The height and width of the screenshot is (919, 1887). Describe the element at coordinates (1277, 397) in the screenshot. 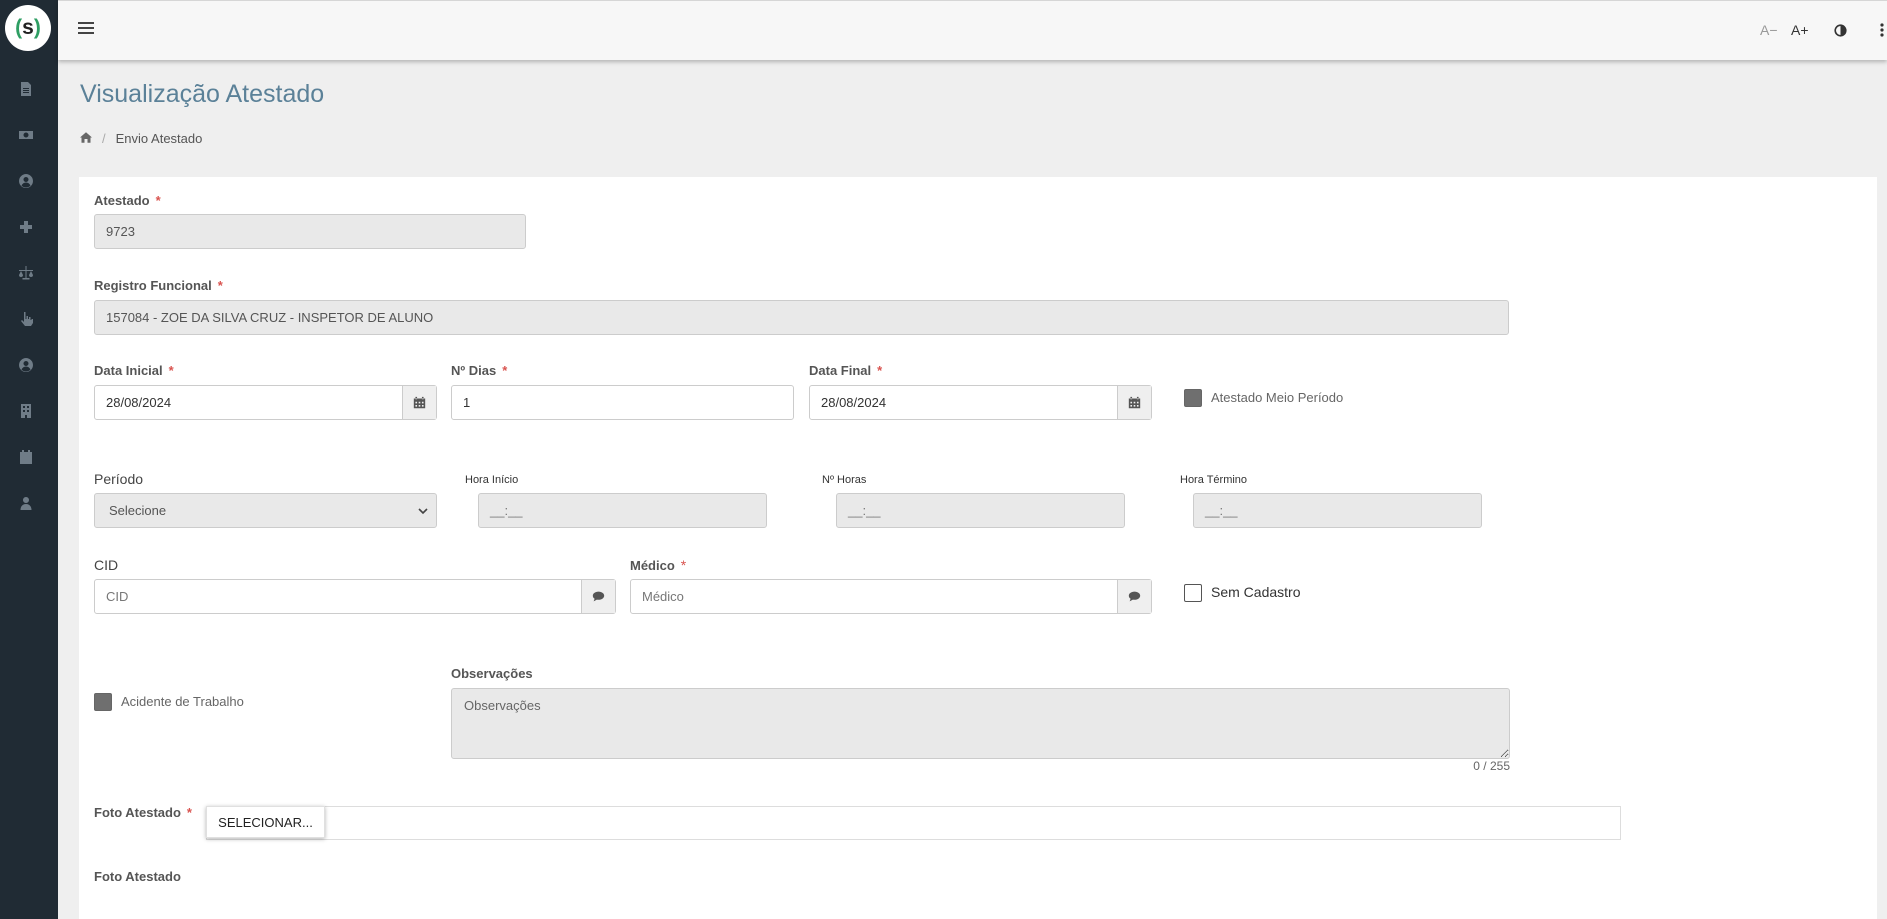

I see `meio-periodo-label: Atestado Meio Período` at that location.